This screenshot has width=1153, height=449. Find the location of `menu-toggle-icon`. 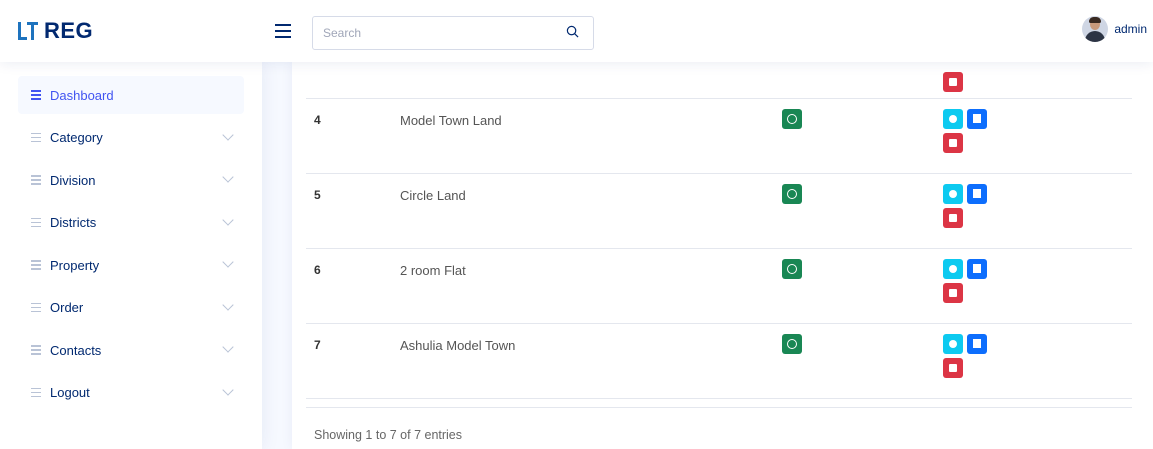

menu-toggle-icon is located at coordinates (283, 31).